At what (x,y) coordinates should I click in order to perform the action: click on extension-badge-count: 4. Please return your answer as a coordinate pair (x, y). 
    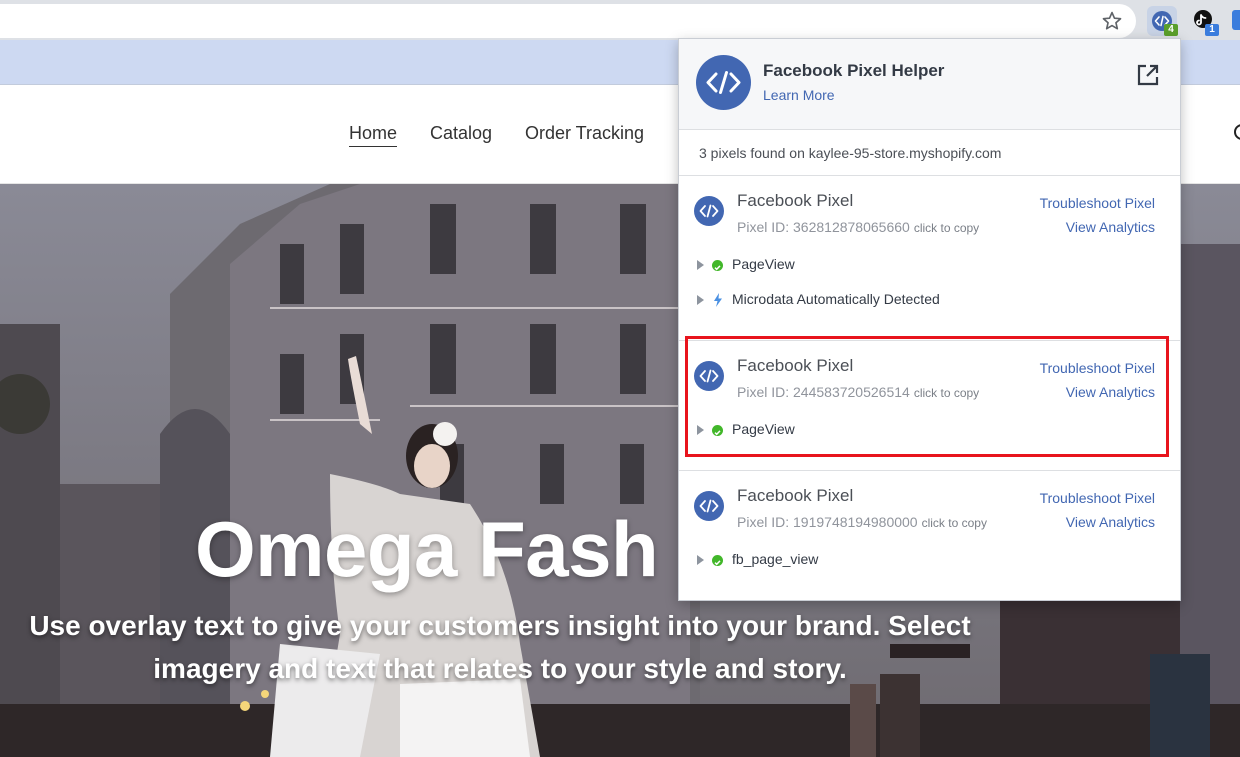
    Looking at the image, I should click on (1171, 30).